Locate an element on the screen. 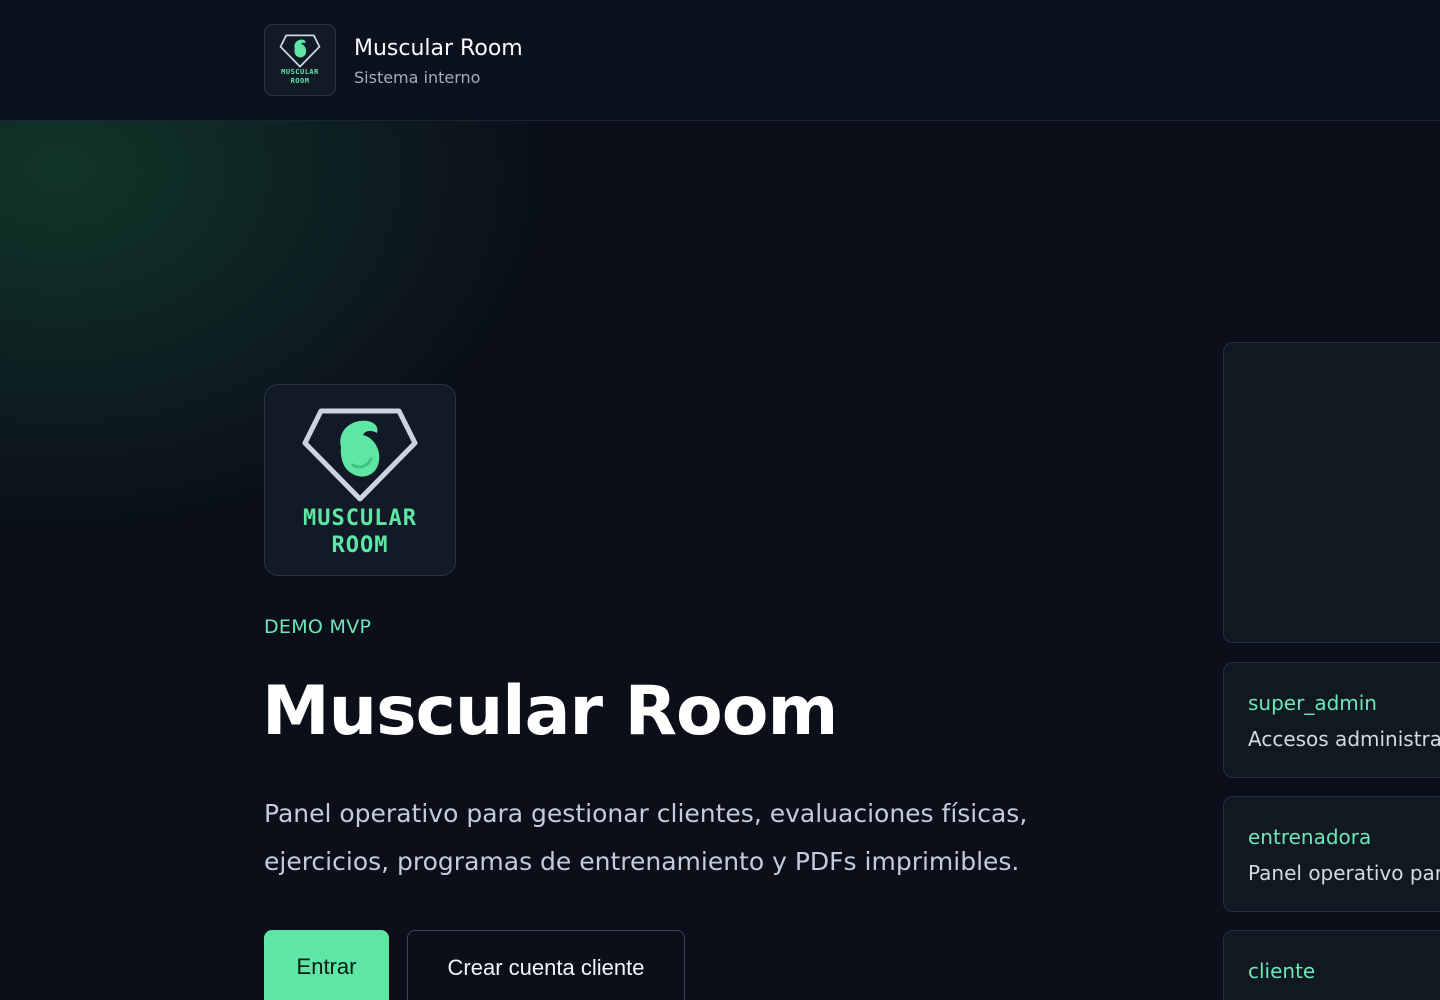 Image resolution: width=1440 pixels, height=1000 pixels. brand-subtitle: Sistema interno is located at coordinates (417, 77).